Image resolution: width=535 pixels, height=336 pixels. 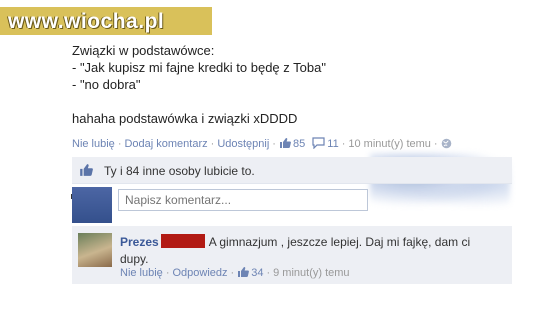 What do you see at coordinates (332, 144) in the screenshot?
I see `comment-count: 11` at bounding box center [332, 144].